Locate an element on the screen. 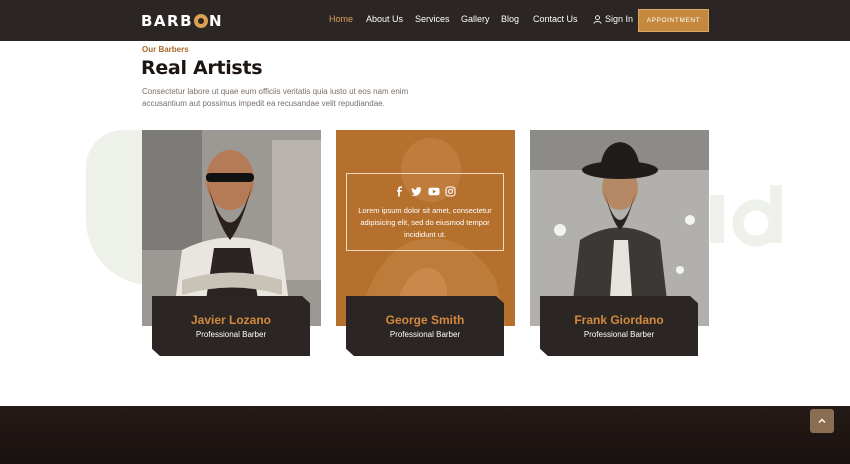  barber-role-3: Professional Barber is located at coordinates (619, 334).